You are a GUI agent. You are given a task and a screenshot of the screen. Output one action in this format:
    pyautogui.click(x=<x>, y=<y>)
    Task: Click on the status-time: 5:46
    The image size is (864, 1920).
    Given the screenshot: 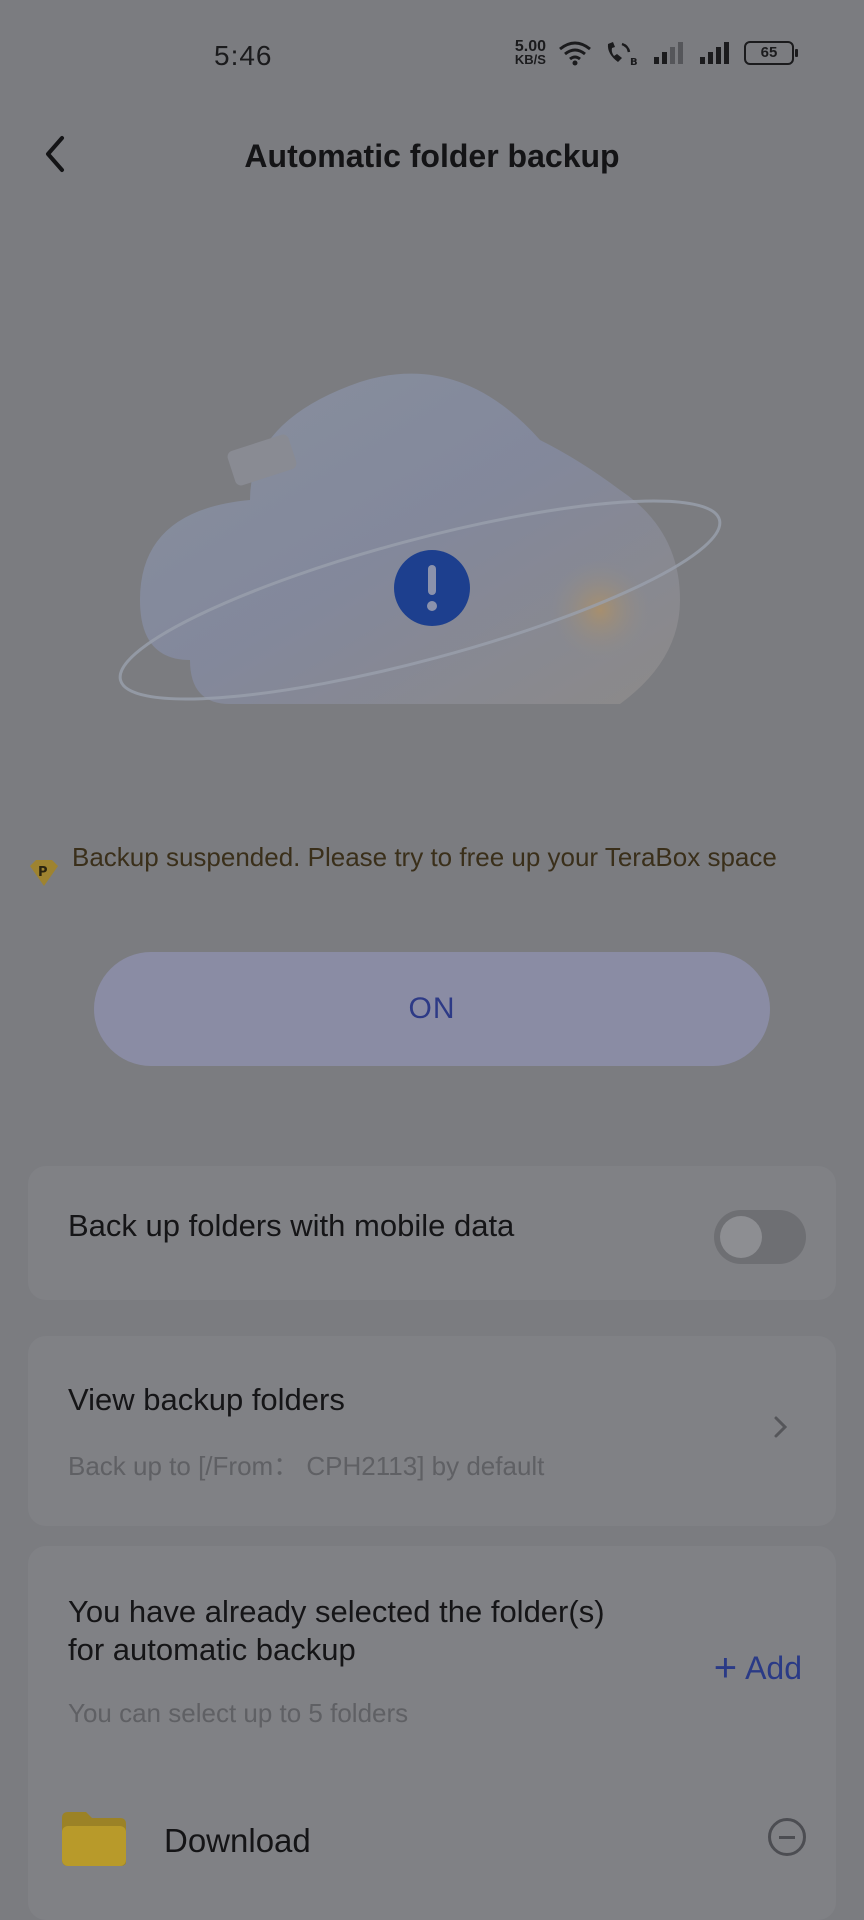 What is the action you would take?
    pyautogui.click(x=243, y=55)
    